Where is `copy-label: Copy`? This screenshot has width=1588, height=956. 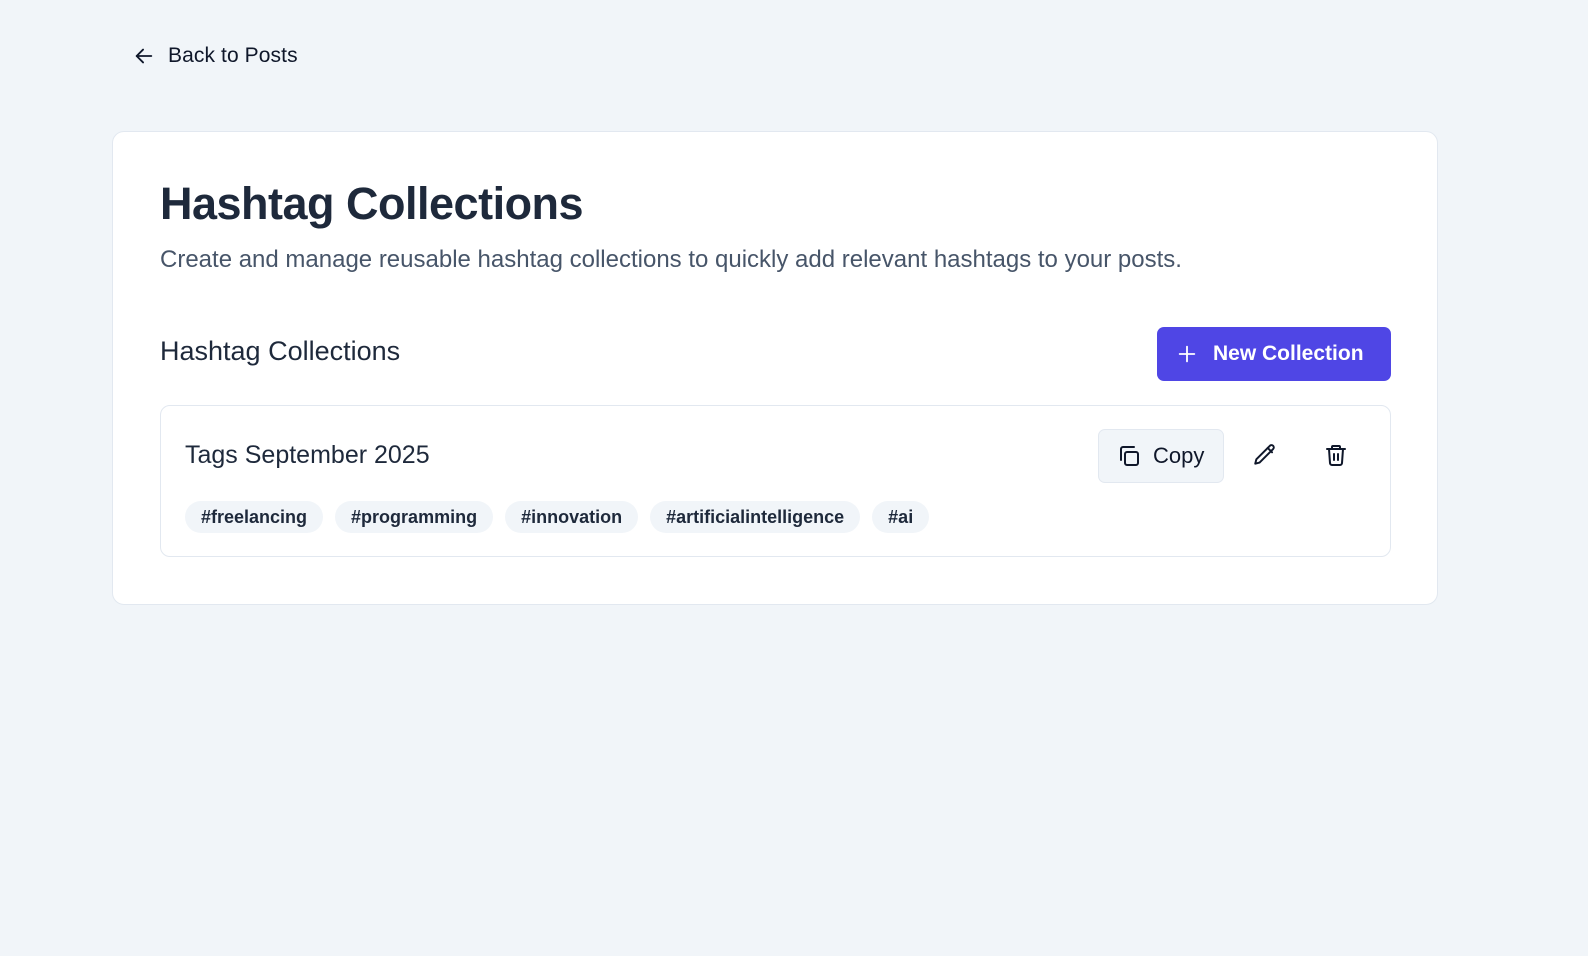 copy-label: Copy is located at coordinates (1179, 455).